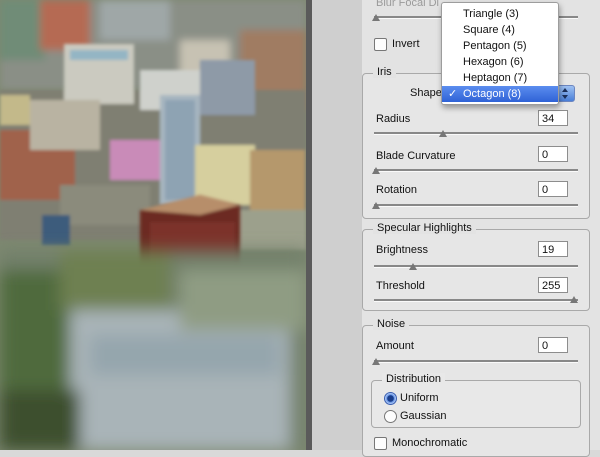 This screenshot has height=457, width=600. Describe the element at coordinates (407, 4) in the screenshot. I see `blur-focal-distance-label: Blur Focal Di` at that location.